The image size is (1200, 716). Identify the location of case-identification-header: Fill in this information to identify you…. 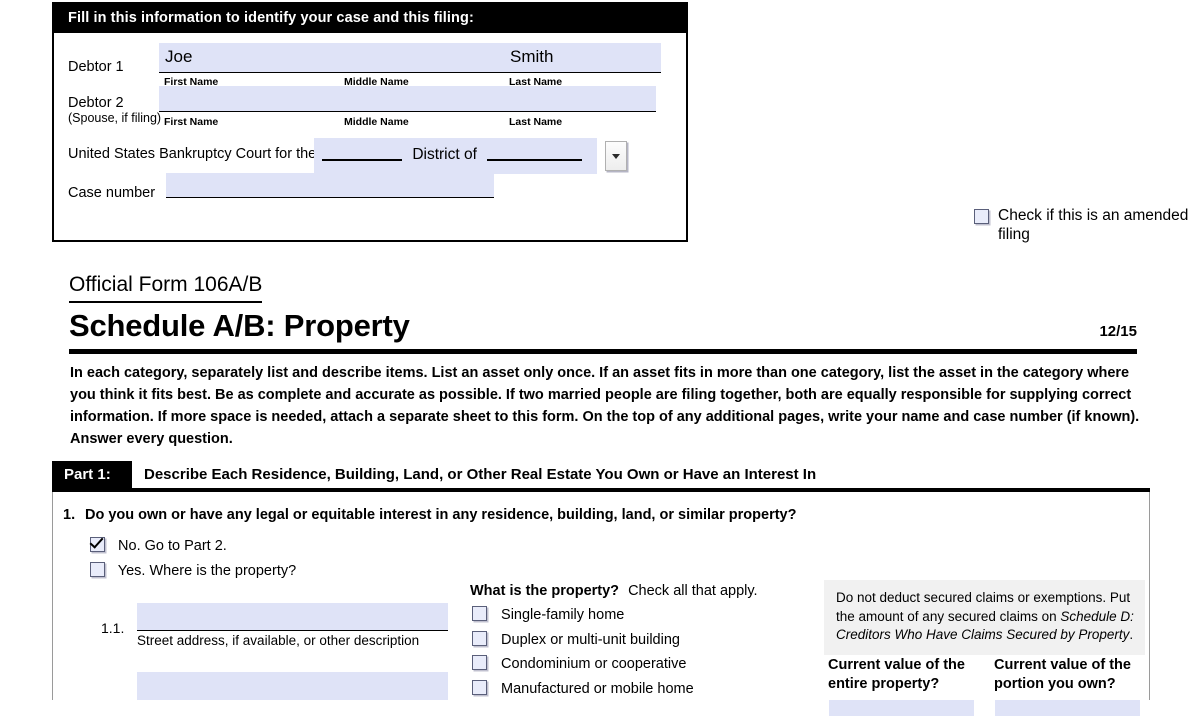
(370, 18).